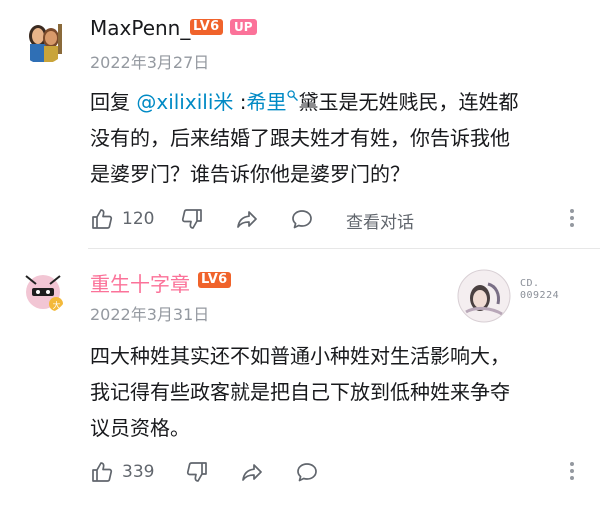 This screenshot has height=505, width=600. What do you see at coordinates (540, 289) in the screenshot?
I see `fan-badge-number: CD. 009224` at bounding box center [540, 289].